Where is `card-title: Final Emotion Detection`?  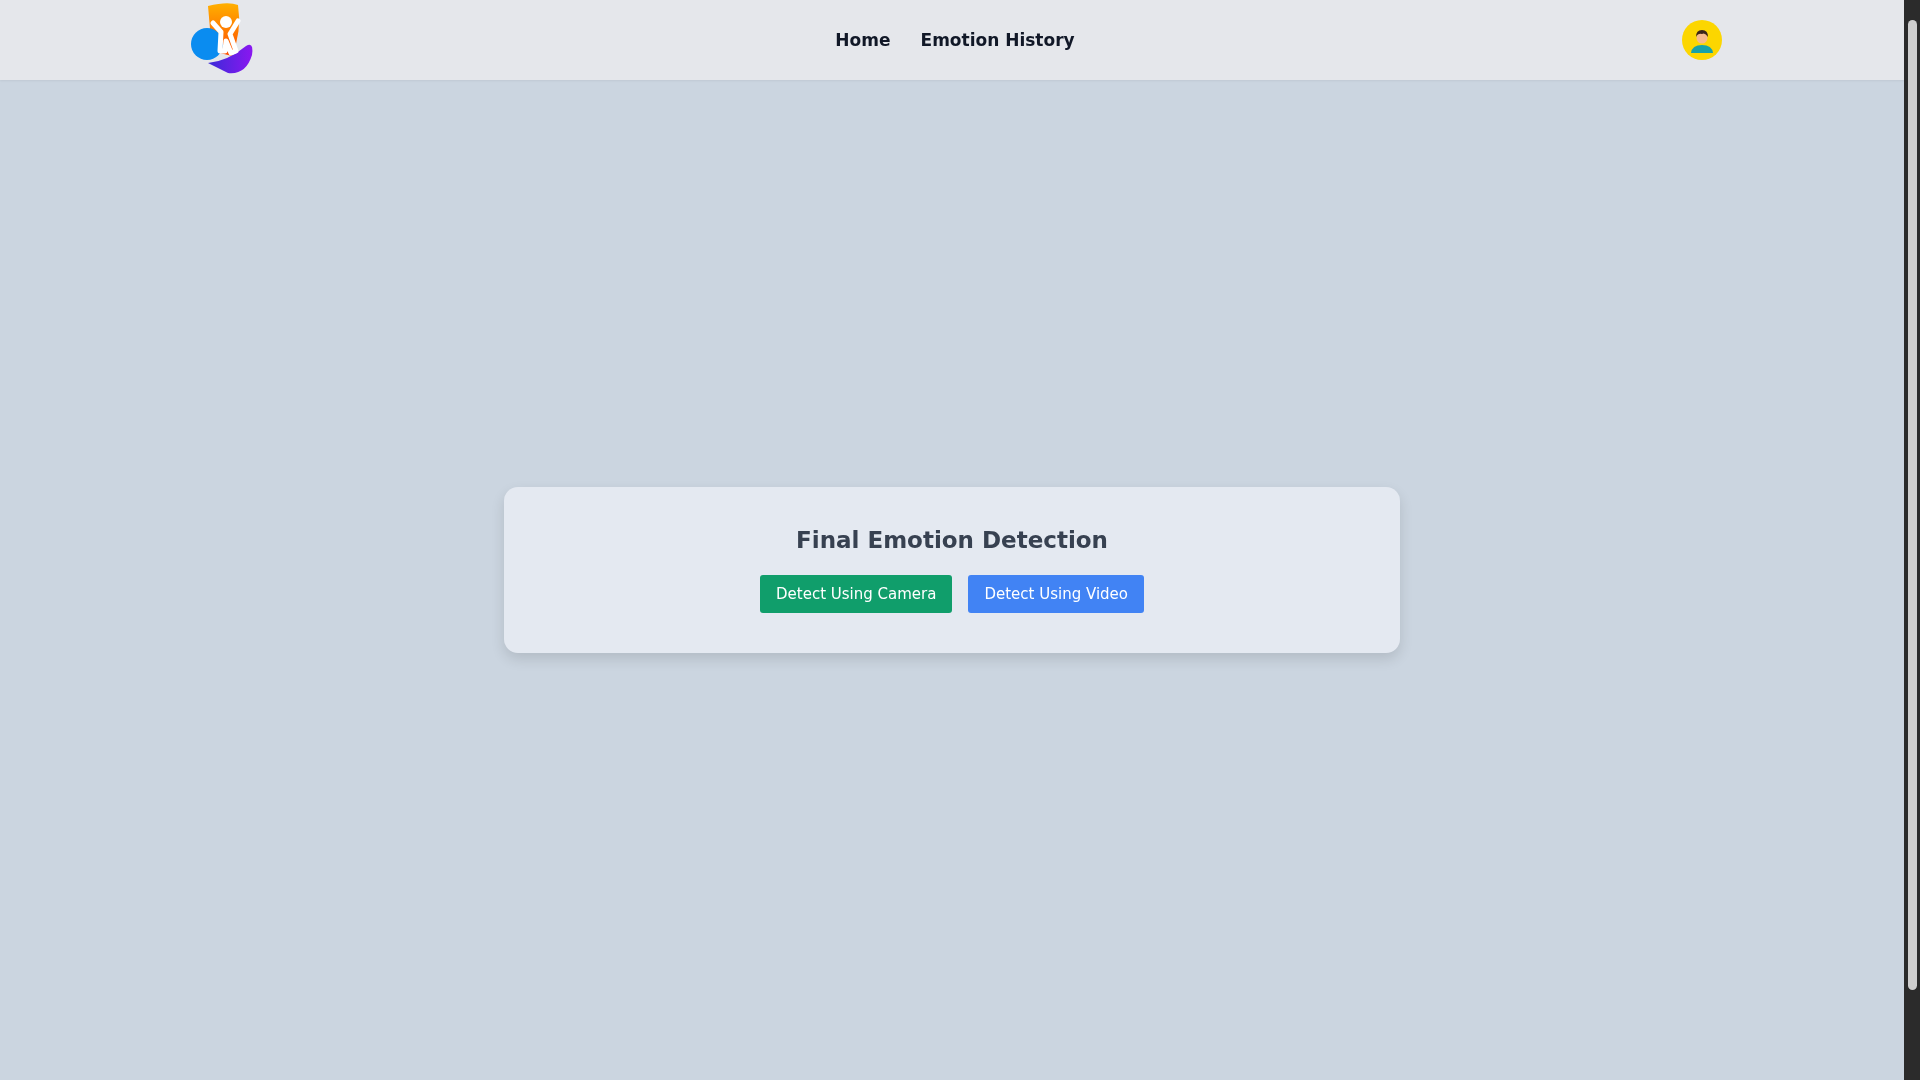 card-title: Final Emotion Detection is located at coordinates (952, 540).